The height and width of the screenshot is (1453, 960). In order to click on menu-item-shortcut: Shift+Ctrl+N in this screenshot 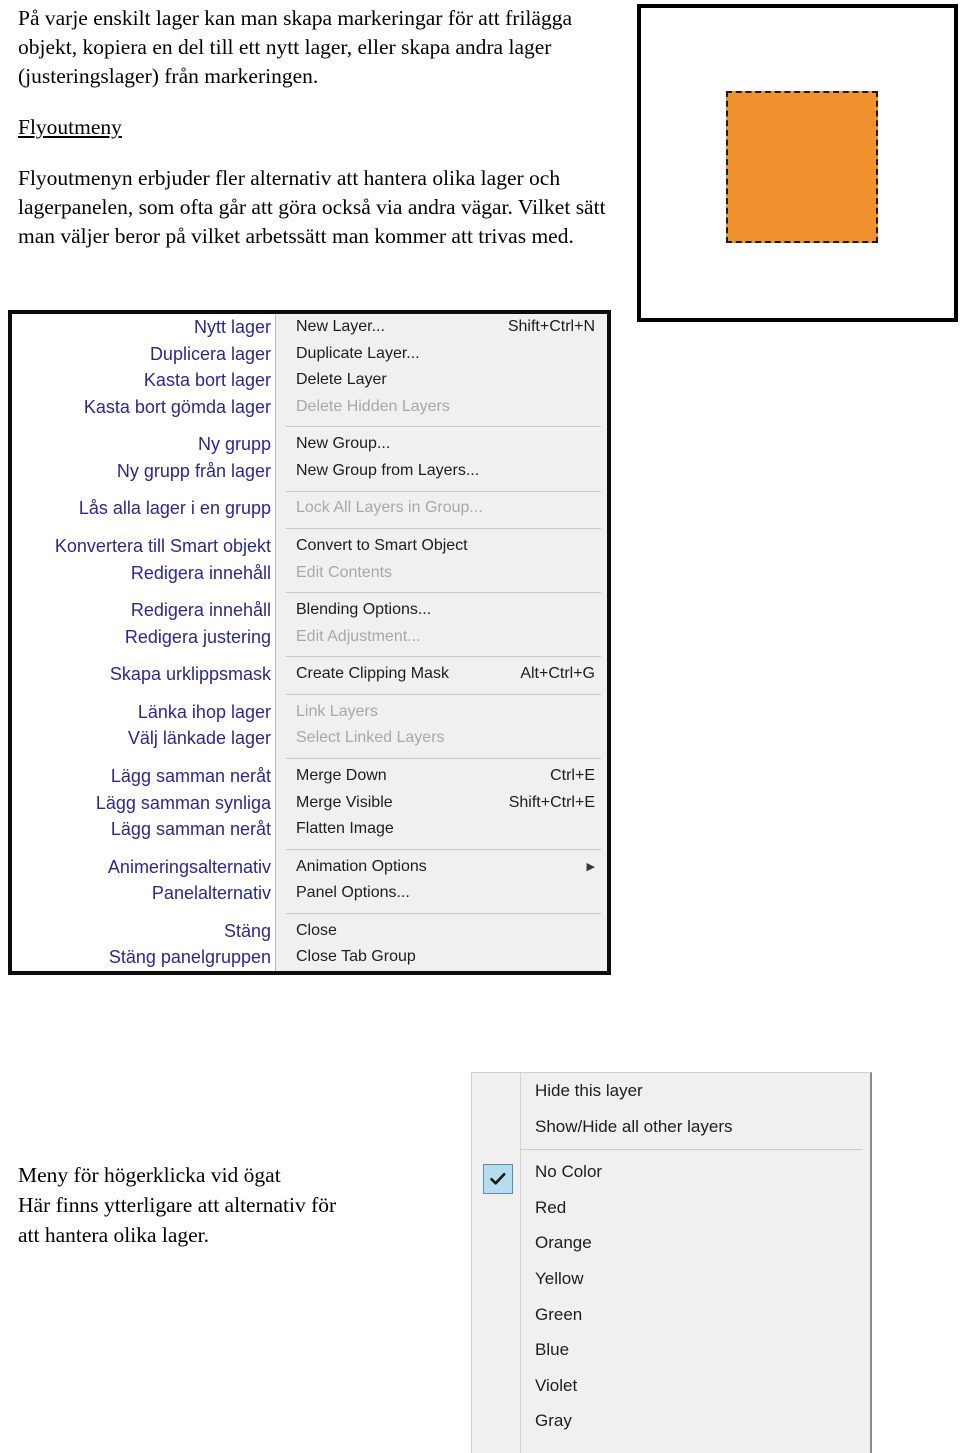, I will do `click(551, 326)`.